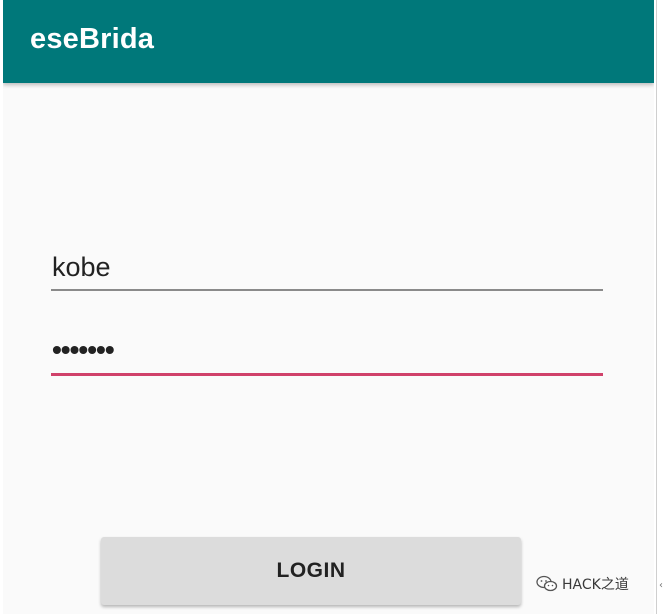 This screenshot has width=668, height=614. What do you see at coordinates (81, 267) in the screenshot?
I see `username-value: kobe` at bounding box center [81, 267].